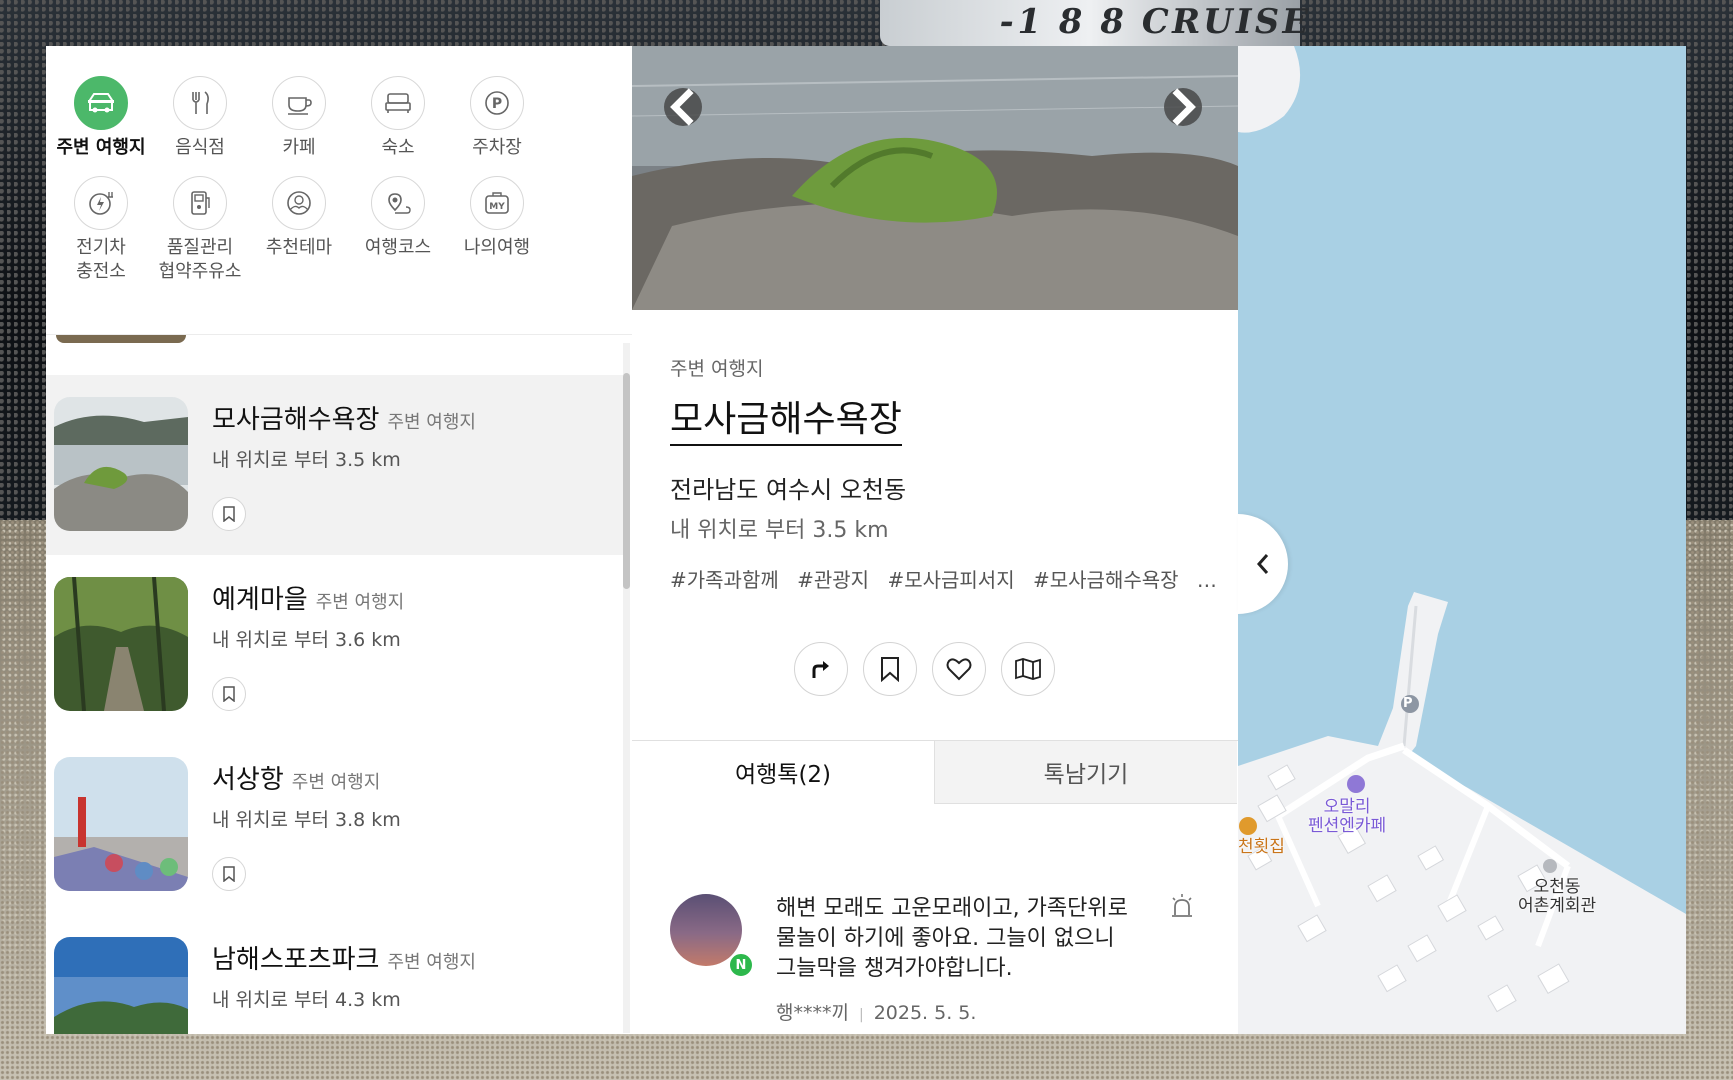  I want to click on place-distance: 내 위치로 부터 3.8 km, so click(306, 820).